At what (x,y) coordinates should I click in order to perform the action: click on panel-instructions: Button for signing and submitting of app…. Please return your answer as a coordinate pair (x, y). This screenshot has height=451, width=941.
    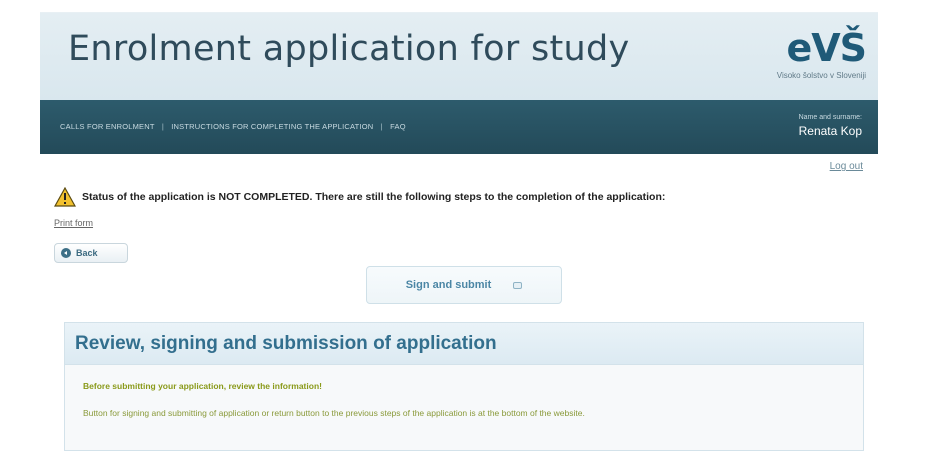
    Looking at the image, I should click on (334, 413).